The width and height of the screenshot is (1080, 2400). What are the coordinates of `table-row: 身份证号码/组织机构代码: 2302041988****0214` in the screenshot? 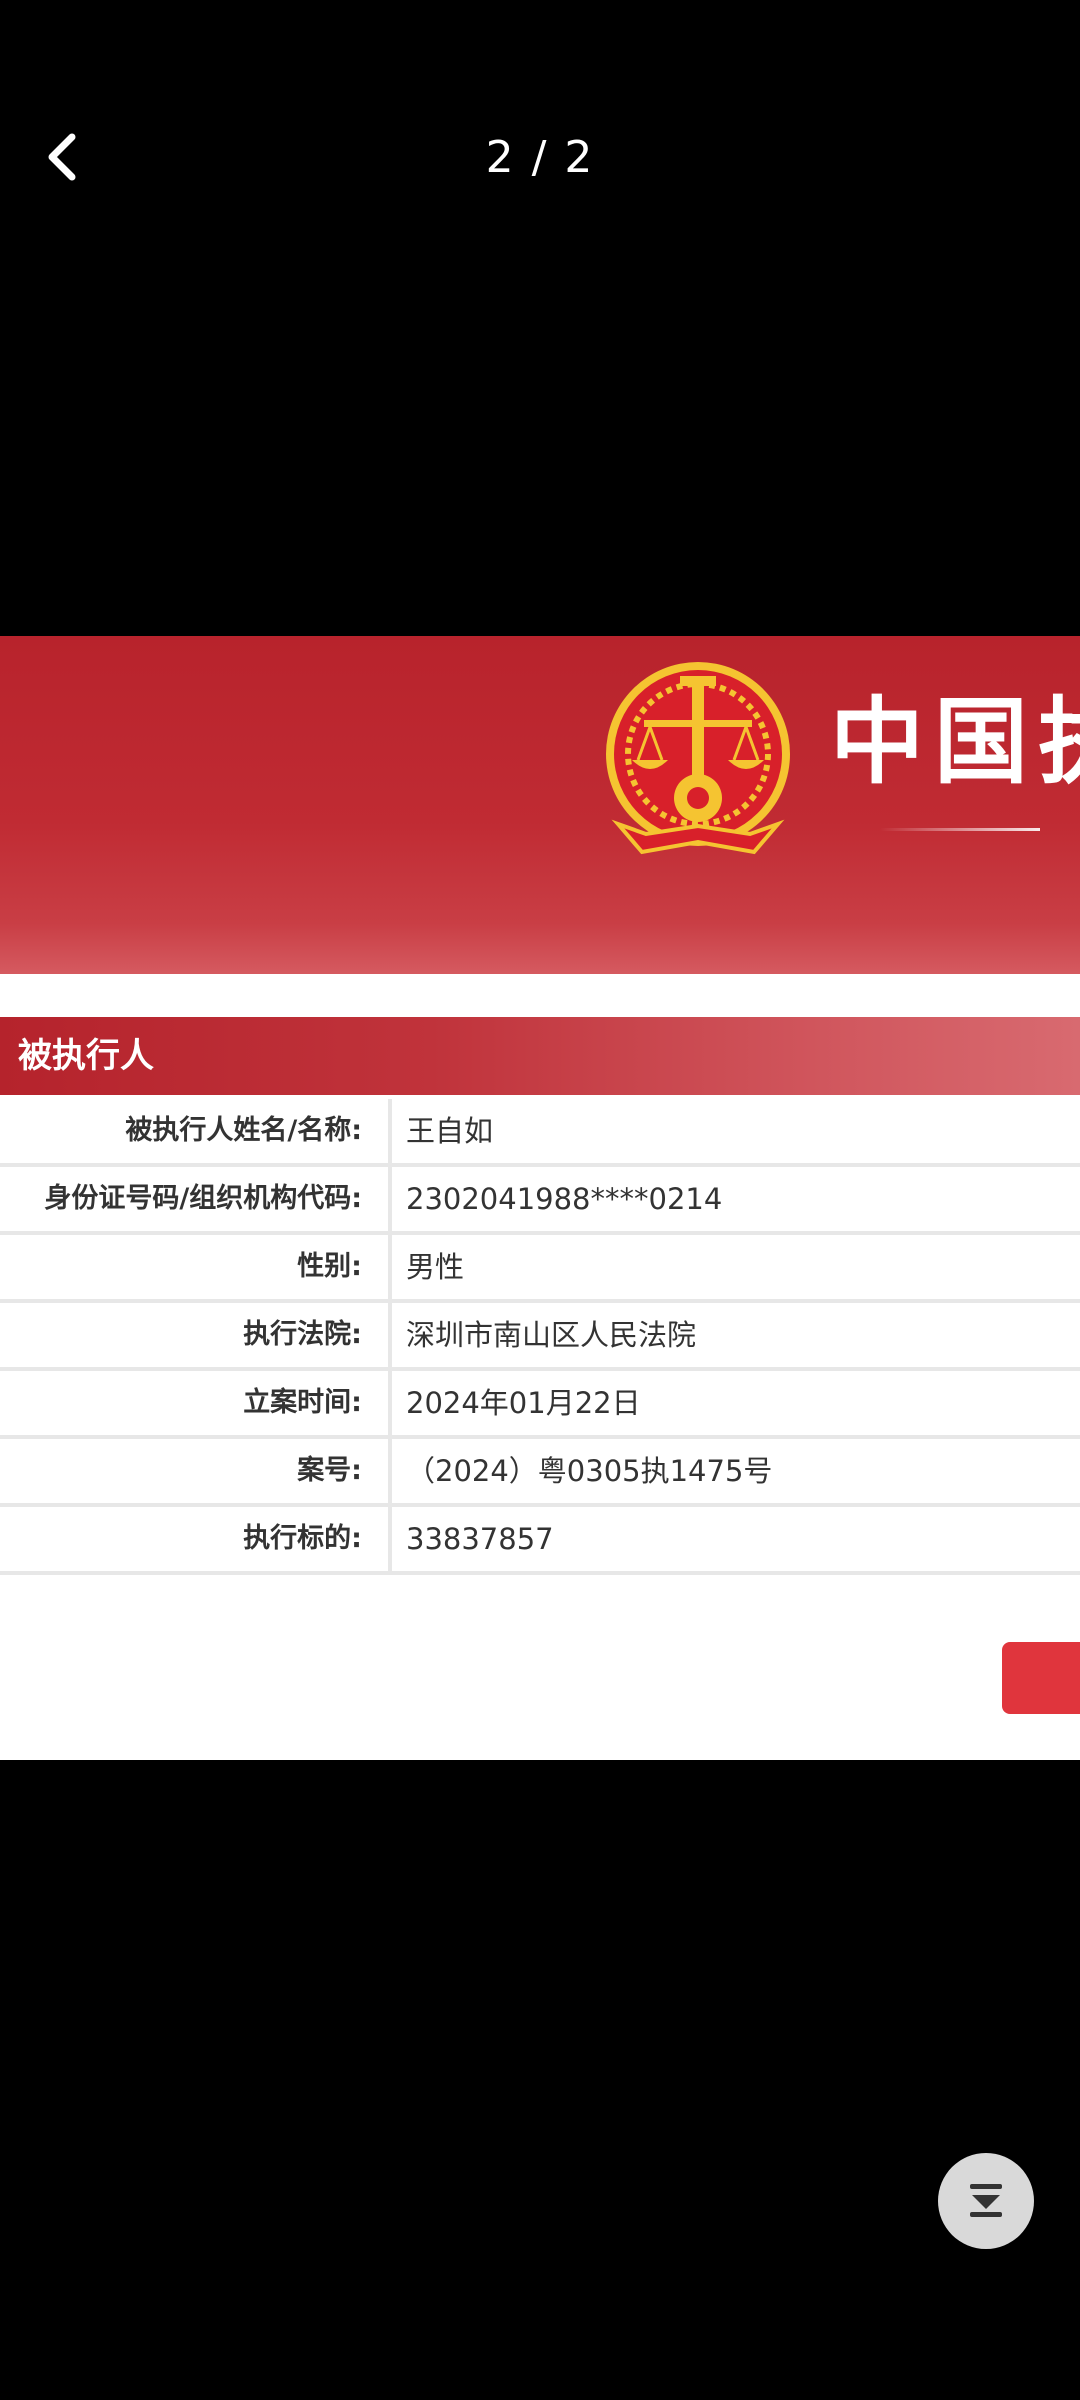 It's located at (540, 1201).